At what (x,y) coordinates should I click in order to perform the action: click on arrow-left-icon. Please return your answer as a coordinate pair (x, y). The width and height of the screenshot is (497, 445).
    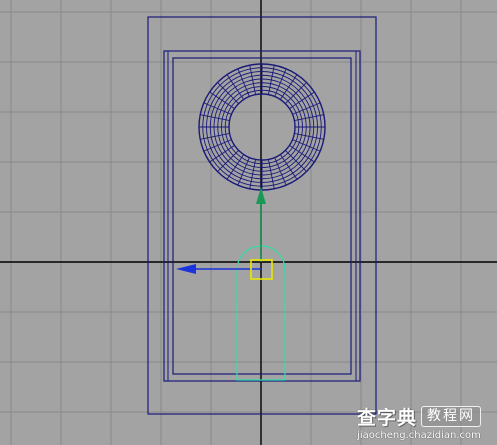
    Looking at the image, I should click on (186, 269).